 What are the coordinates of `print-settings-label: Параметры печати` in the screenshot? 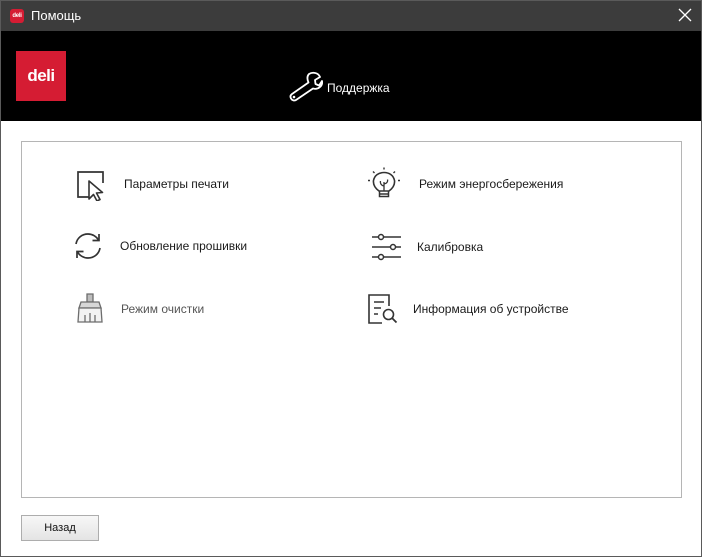 It's located at (176, 184).